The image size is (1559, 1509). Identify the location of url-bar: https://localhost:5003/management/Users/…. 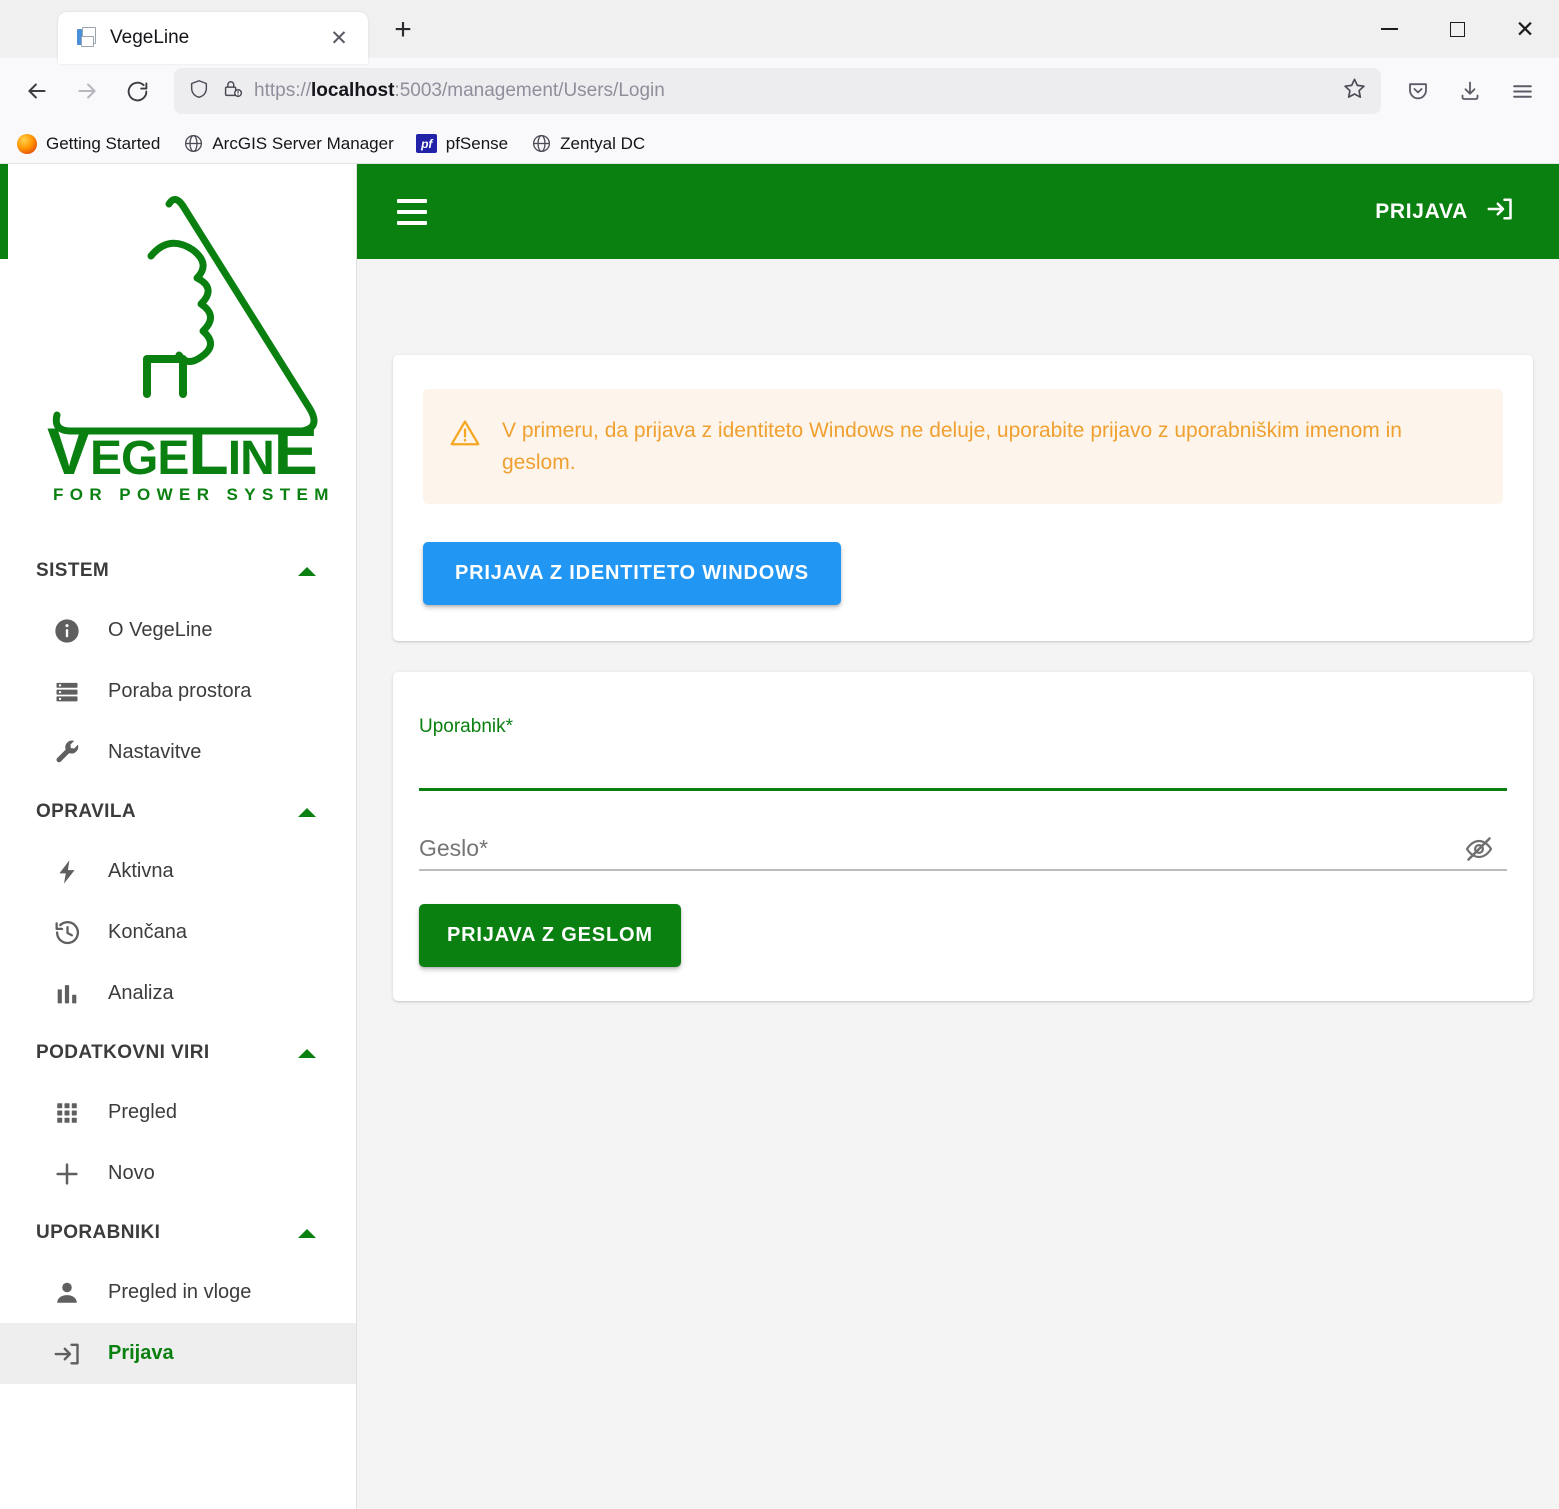
(777, 91).